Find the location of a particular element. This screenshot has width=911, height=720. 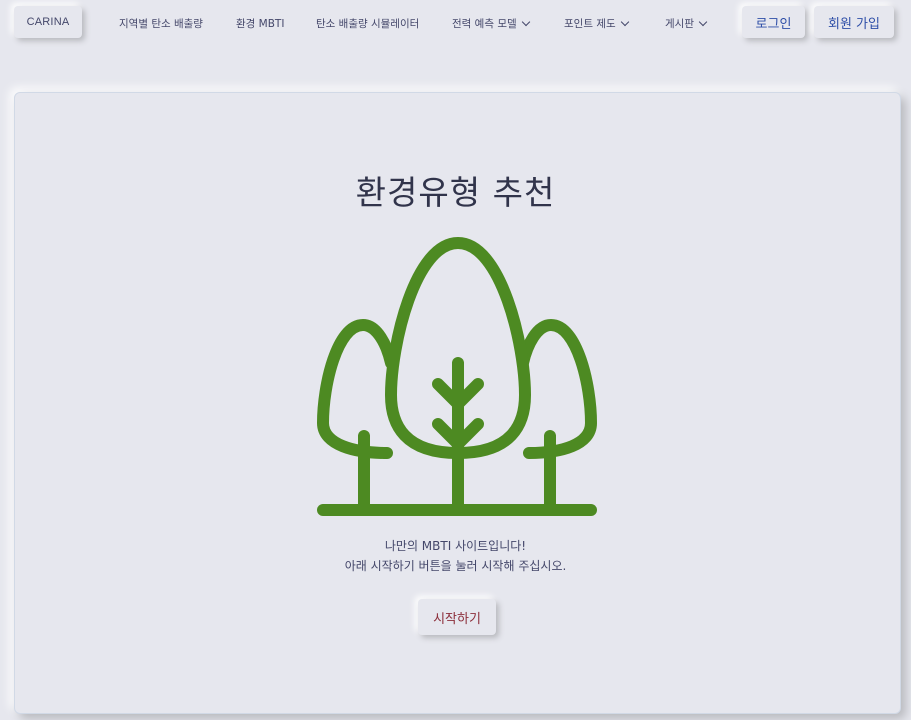

nav-dropdown-power-forecast: 전력 예측 모델 is located at coordinates (491, 23).